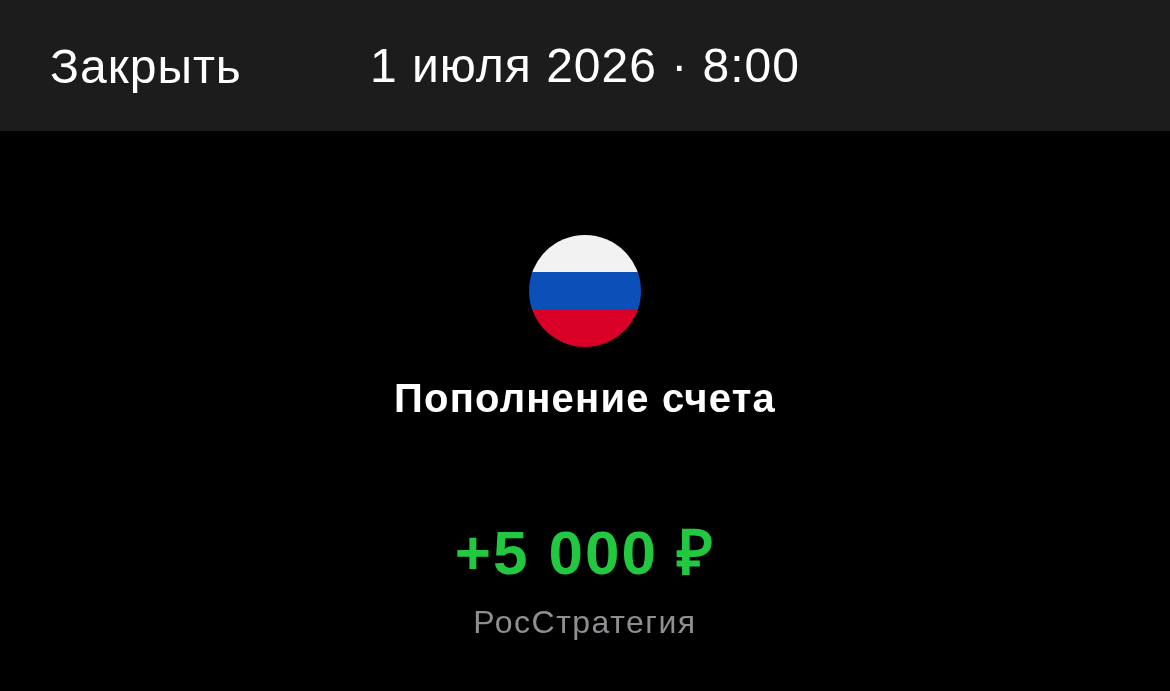 This screenshot has height=691, width=1170. Describe the element at coordinates (585, 553) in the screenshot. I see `operation-amount: +5 000 ₽` at that location.